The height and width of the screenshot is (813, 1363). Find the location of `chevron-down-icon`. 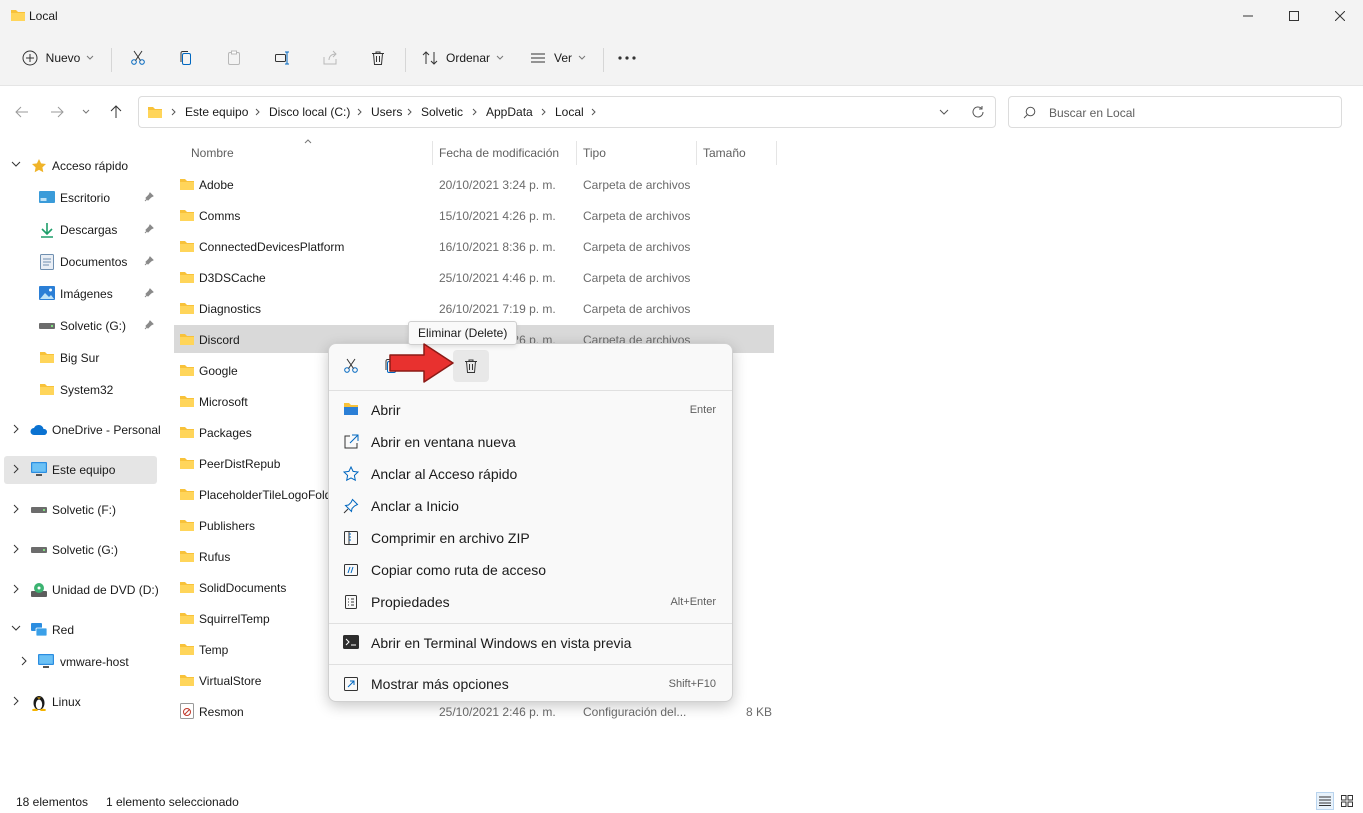

chevron-down-icon is located at coordinates (500, 57).